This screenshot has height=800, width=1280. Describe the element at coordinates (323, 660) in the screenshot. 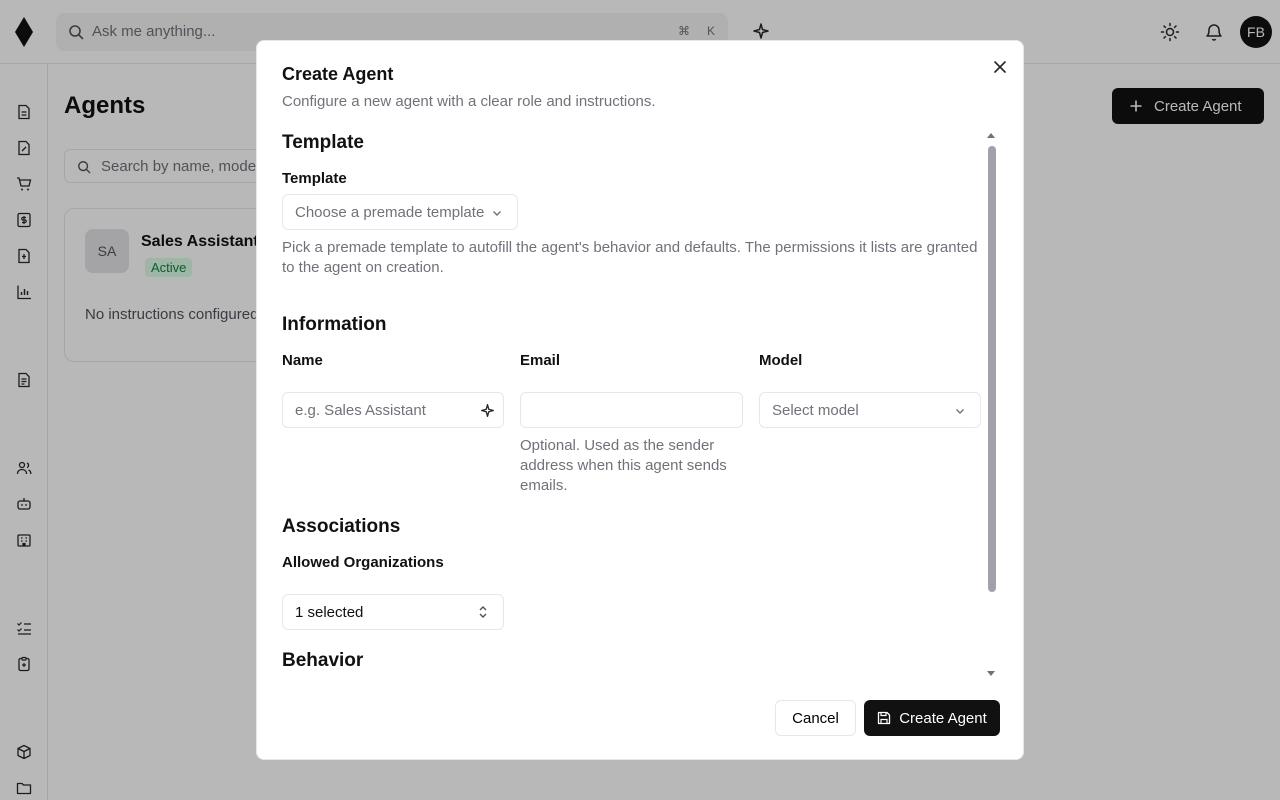

I see `behavior-section-heading: Behavior` at that location.